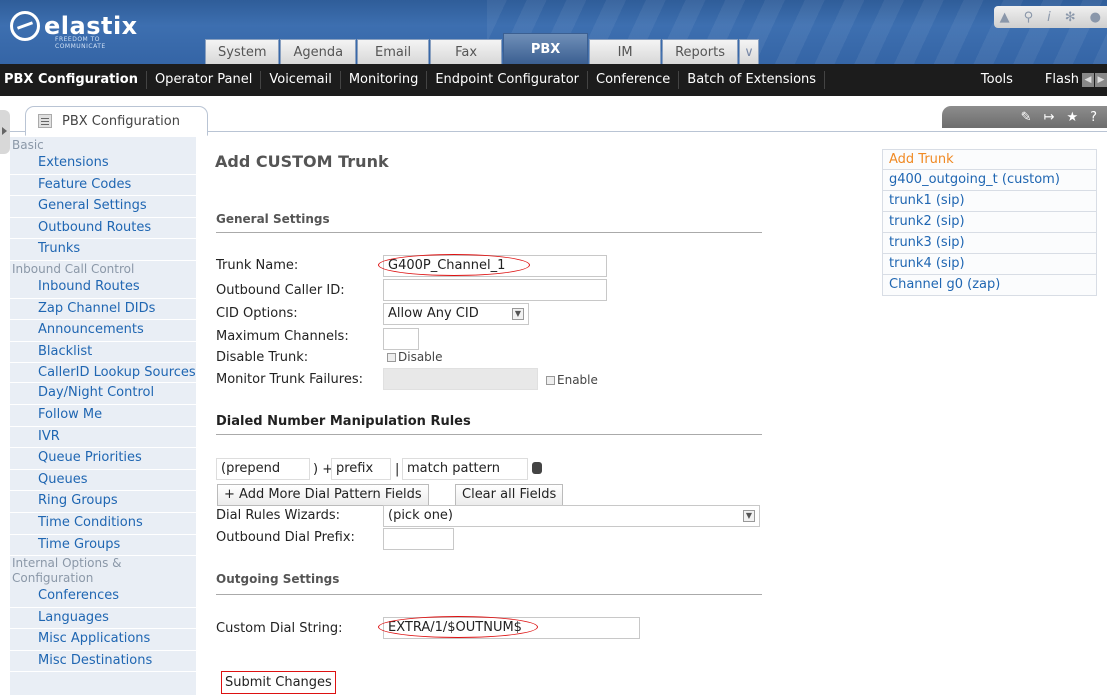  I want to click on nav-monitoring: Monitoring, so click(384, 80).